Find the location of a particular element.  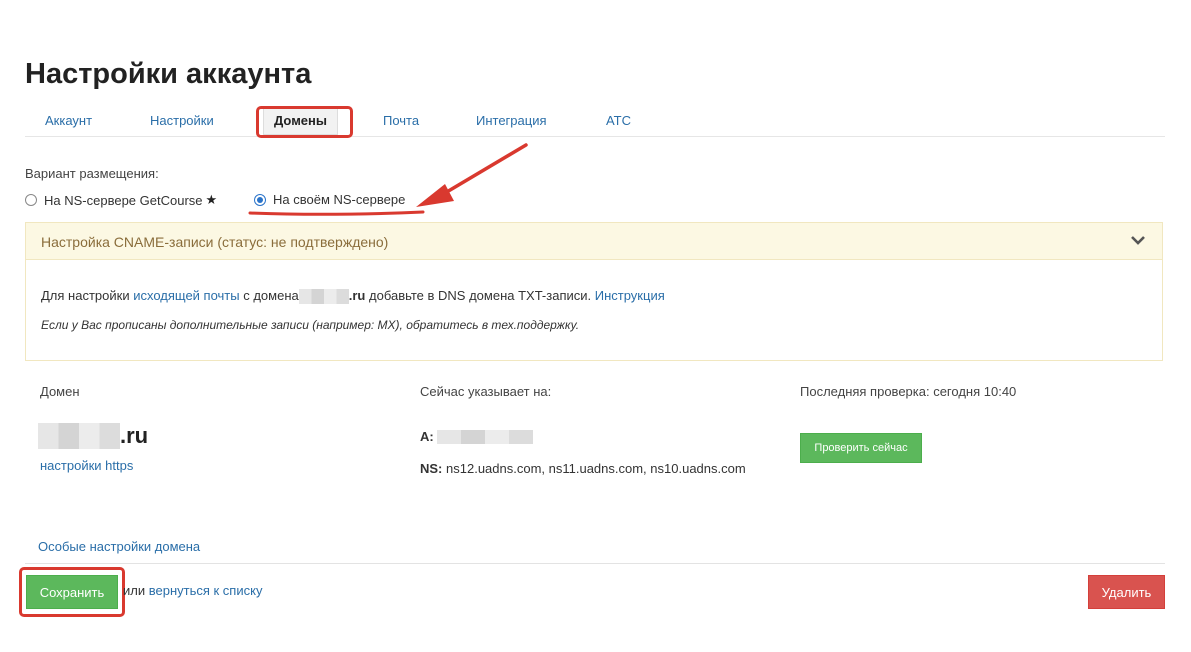

domain-name: .ru is located at coordinates (93, 436).